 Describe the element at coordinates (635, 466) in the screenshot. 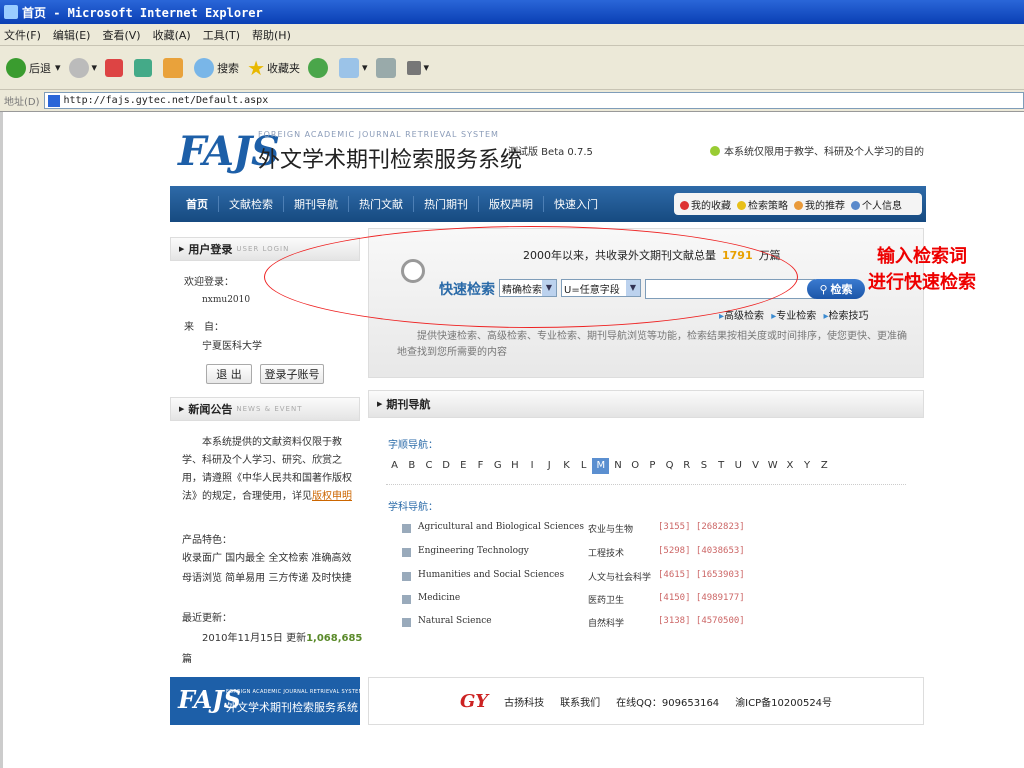

I see `letter-o: O` at that location.